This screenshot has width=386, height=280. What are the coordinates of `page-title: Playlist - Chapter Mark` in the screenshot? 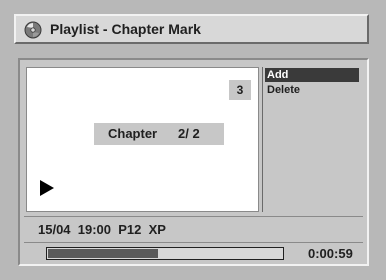 It's located at (125, 29).